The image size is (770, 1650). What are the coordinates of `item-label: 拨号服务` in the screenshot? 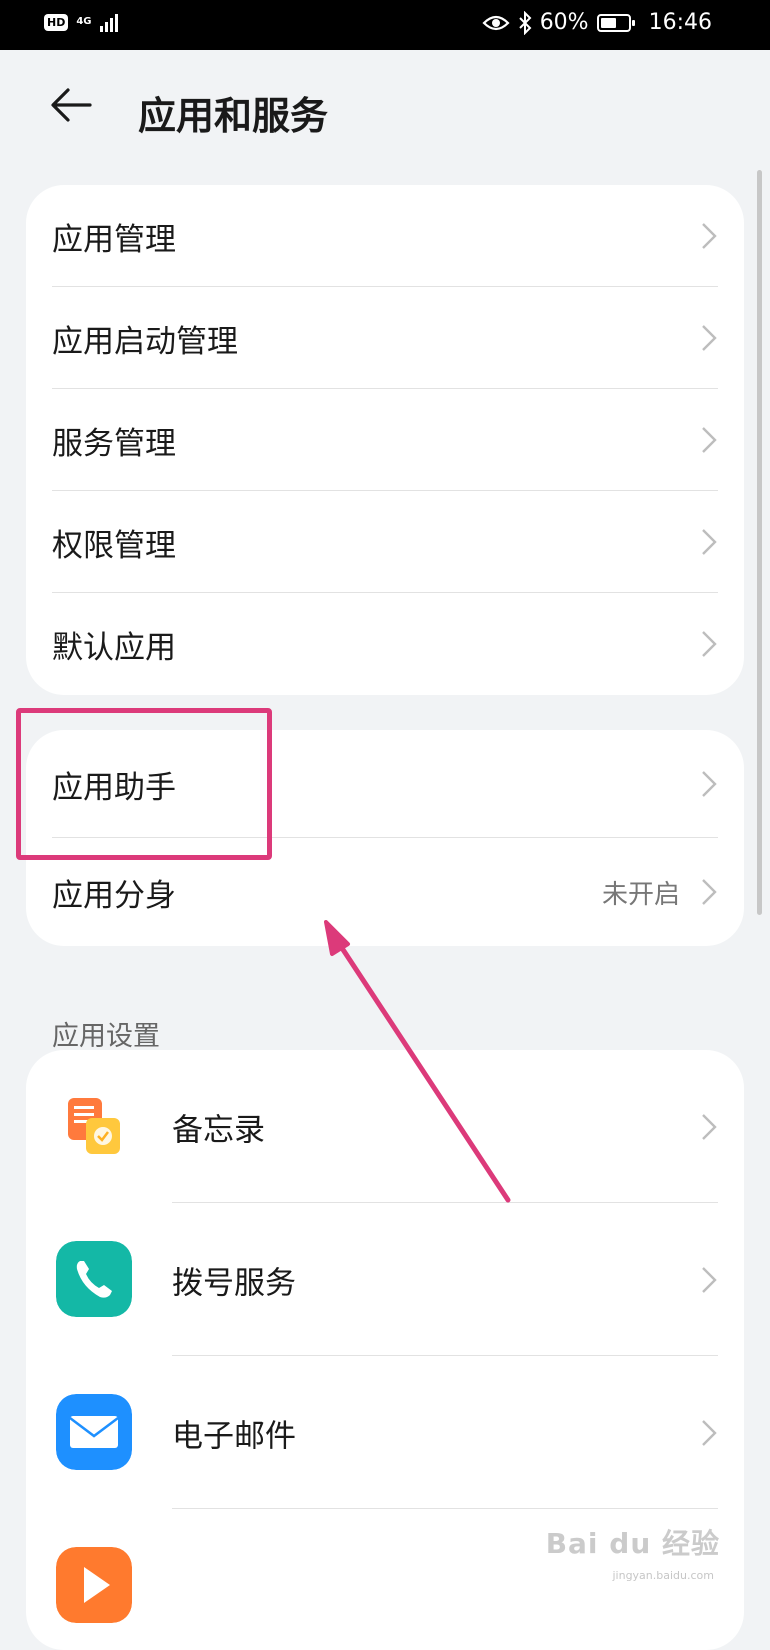 It's located at (234, 1283).